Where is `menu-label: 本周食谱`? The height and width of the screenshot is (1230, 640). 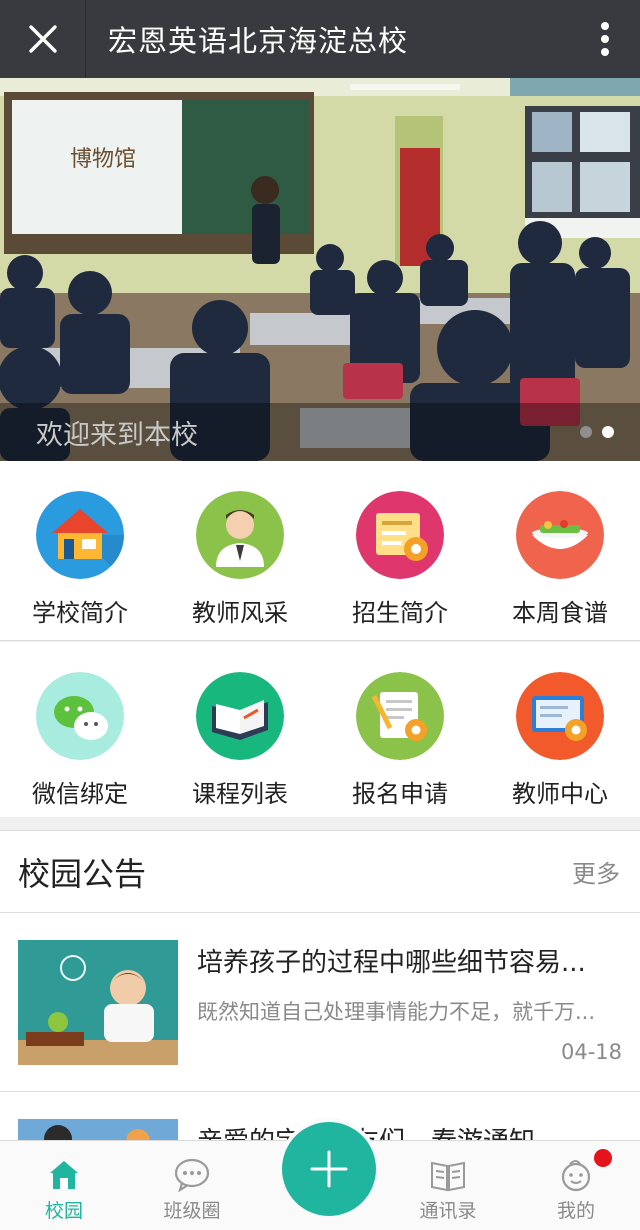
menu-label: 本周食谱 is located at coordinates (560, 613).